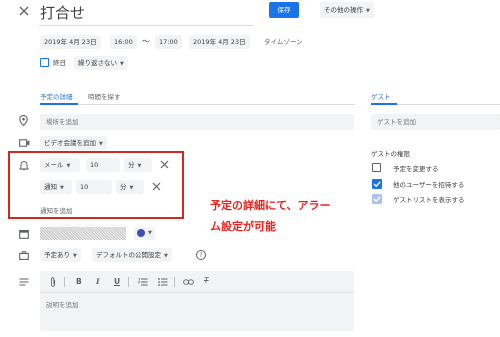  I want to click on more-actions-label: その他の操作, so click(343, 10).